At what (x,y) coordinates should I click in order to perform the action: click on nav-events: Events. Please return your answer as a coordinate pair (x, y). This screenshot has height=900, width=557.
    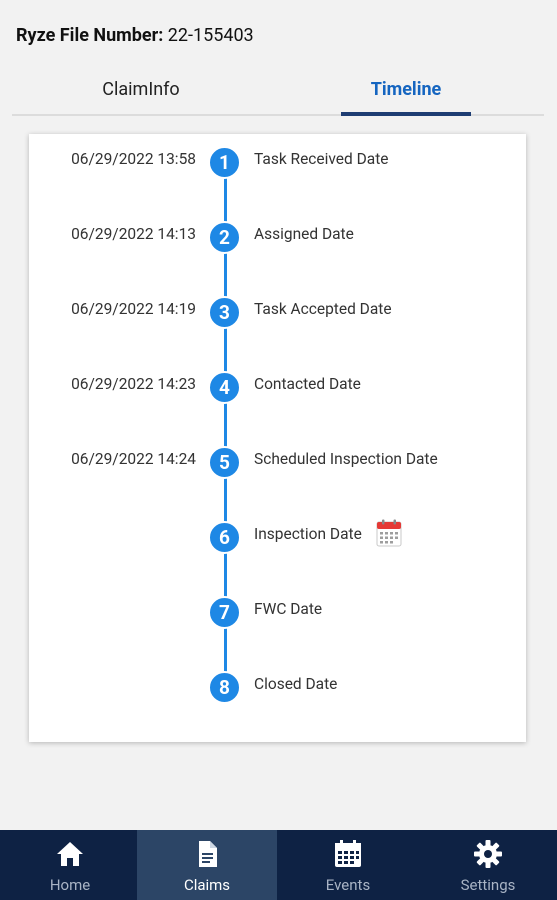
    Looking at the image, I should click on (348, 865).